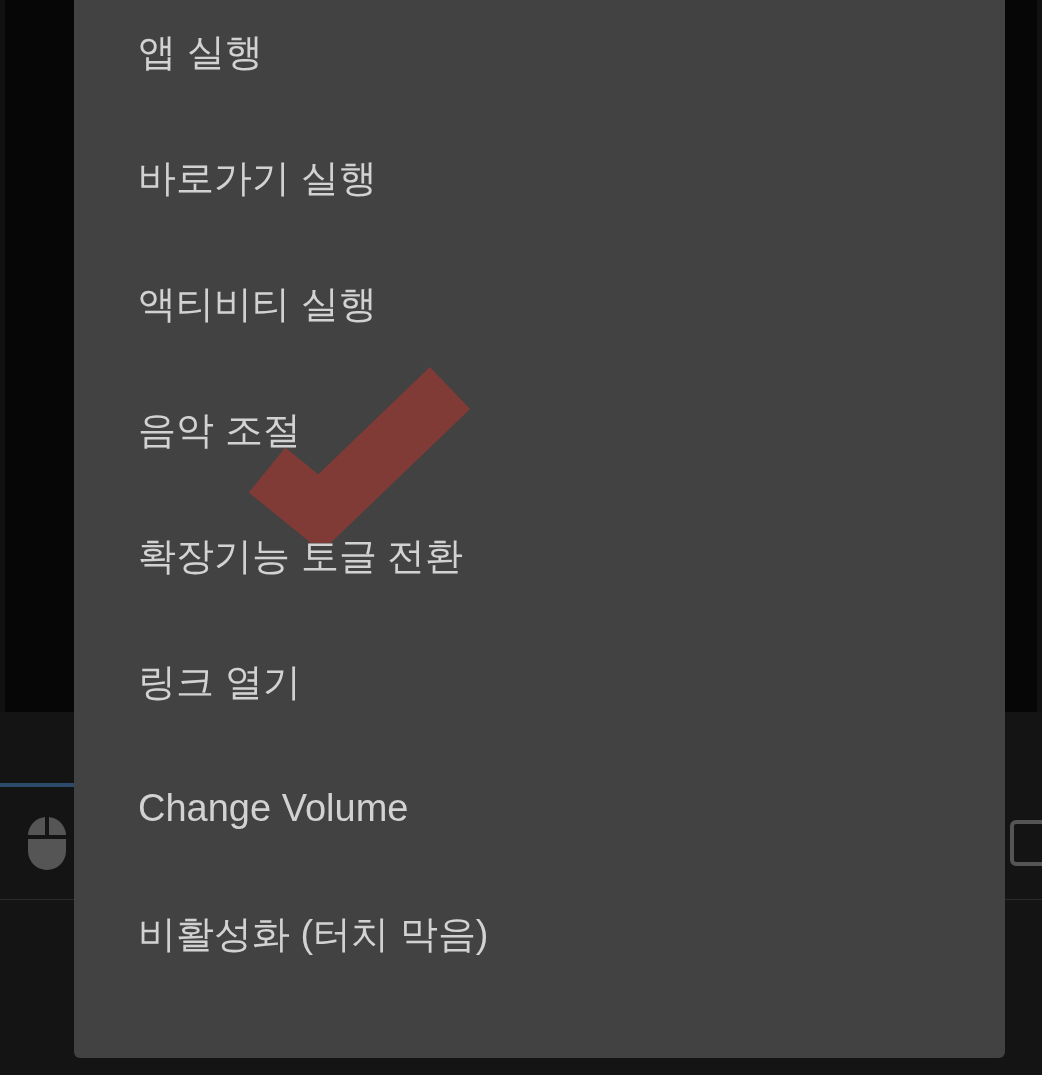 This screenshot has height=1075, width=1042. I want to click on menu-item: 비활성화 (터치 막음), so click(539, 934).